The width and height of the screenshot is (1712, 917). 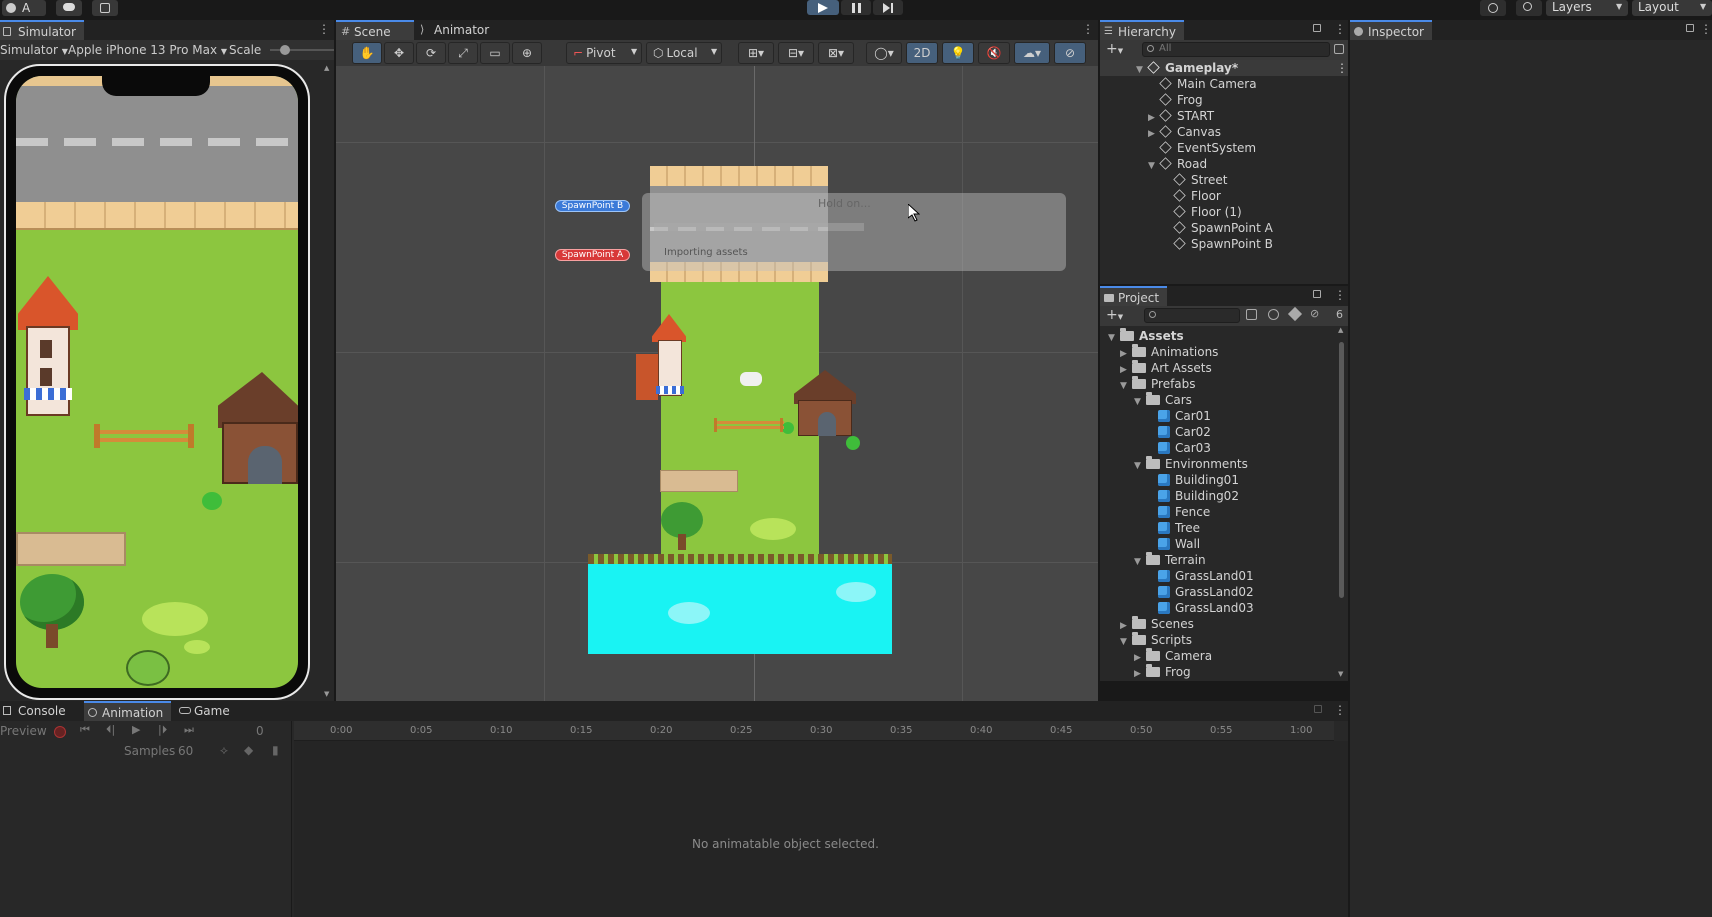 What do you see at coordinates (1173, 656) in the screenshot?
I see `project-item: ▶ Camera` at bounding box center [1173, 656].